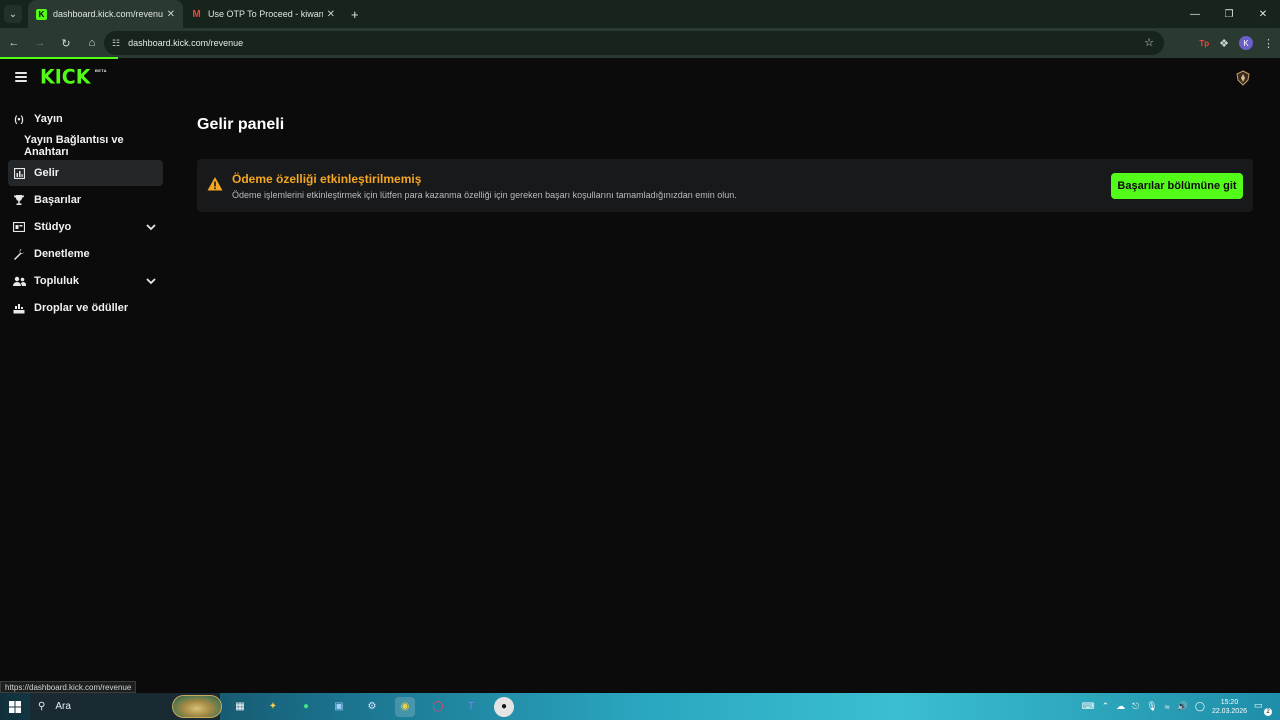  I want to click on cloud-icon: ☁, so click(1120, 706).